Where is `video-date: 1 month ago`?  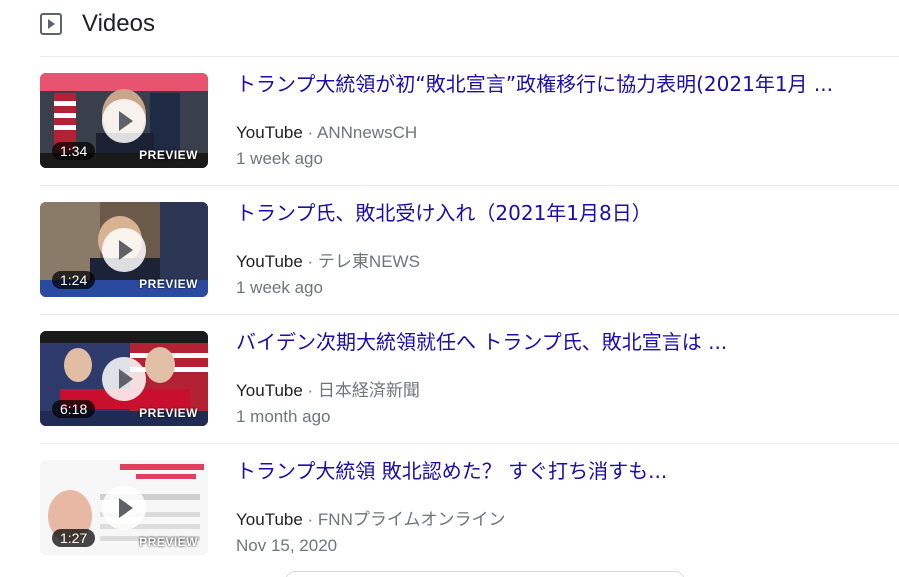 video-date: 1 month ago is located at coordinates (283, 416).